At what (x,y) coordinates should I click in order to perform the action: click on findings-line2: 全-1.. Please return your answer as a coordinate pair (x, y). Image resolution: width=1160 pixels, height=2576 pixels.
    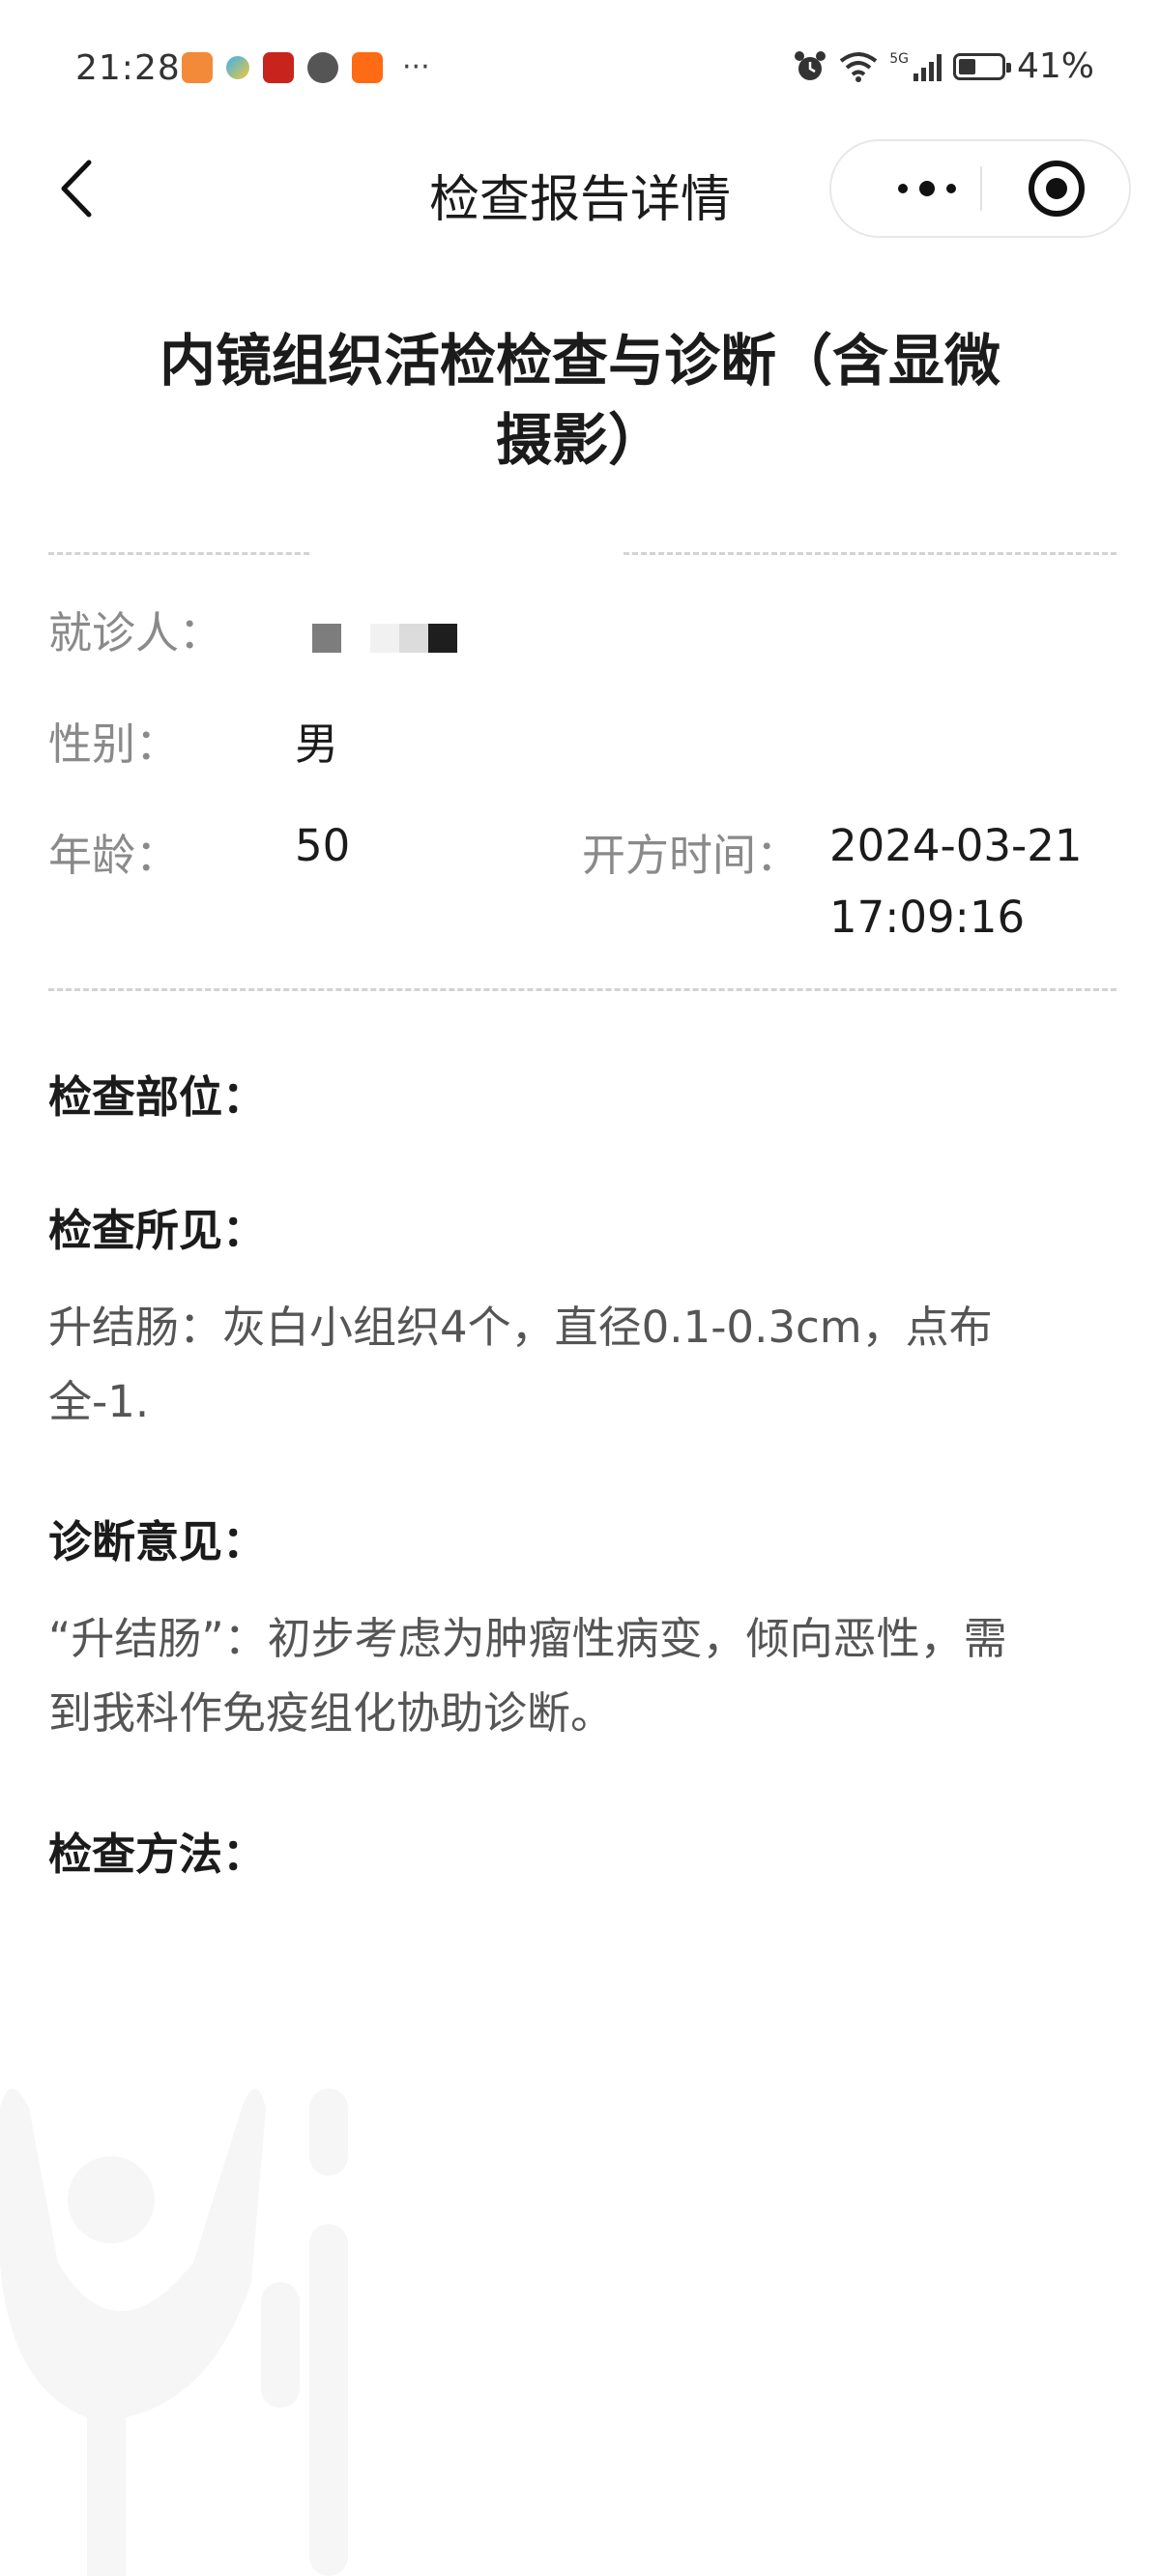
    Looking at the image, I should click on (99, 1401).